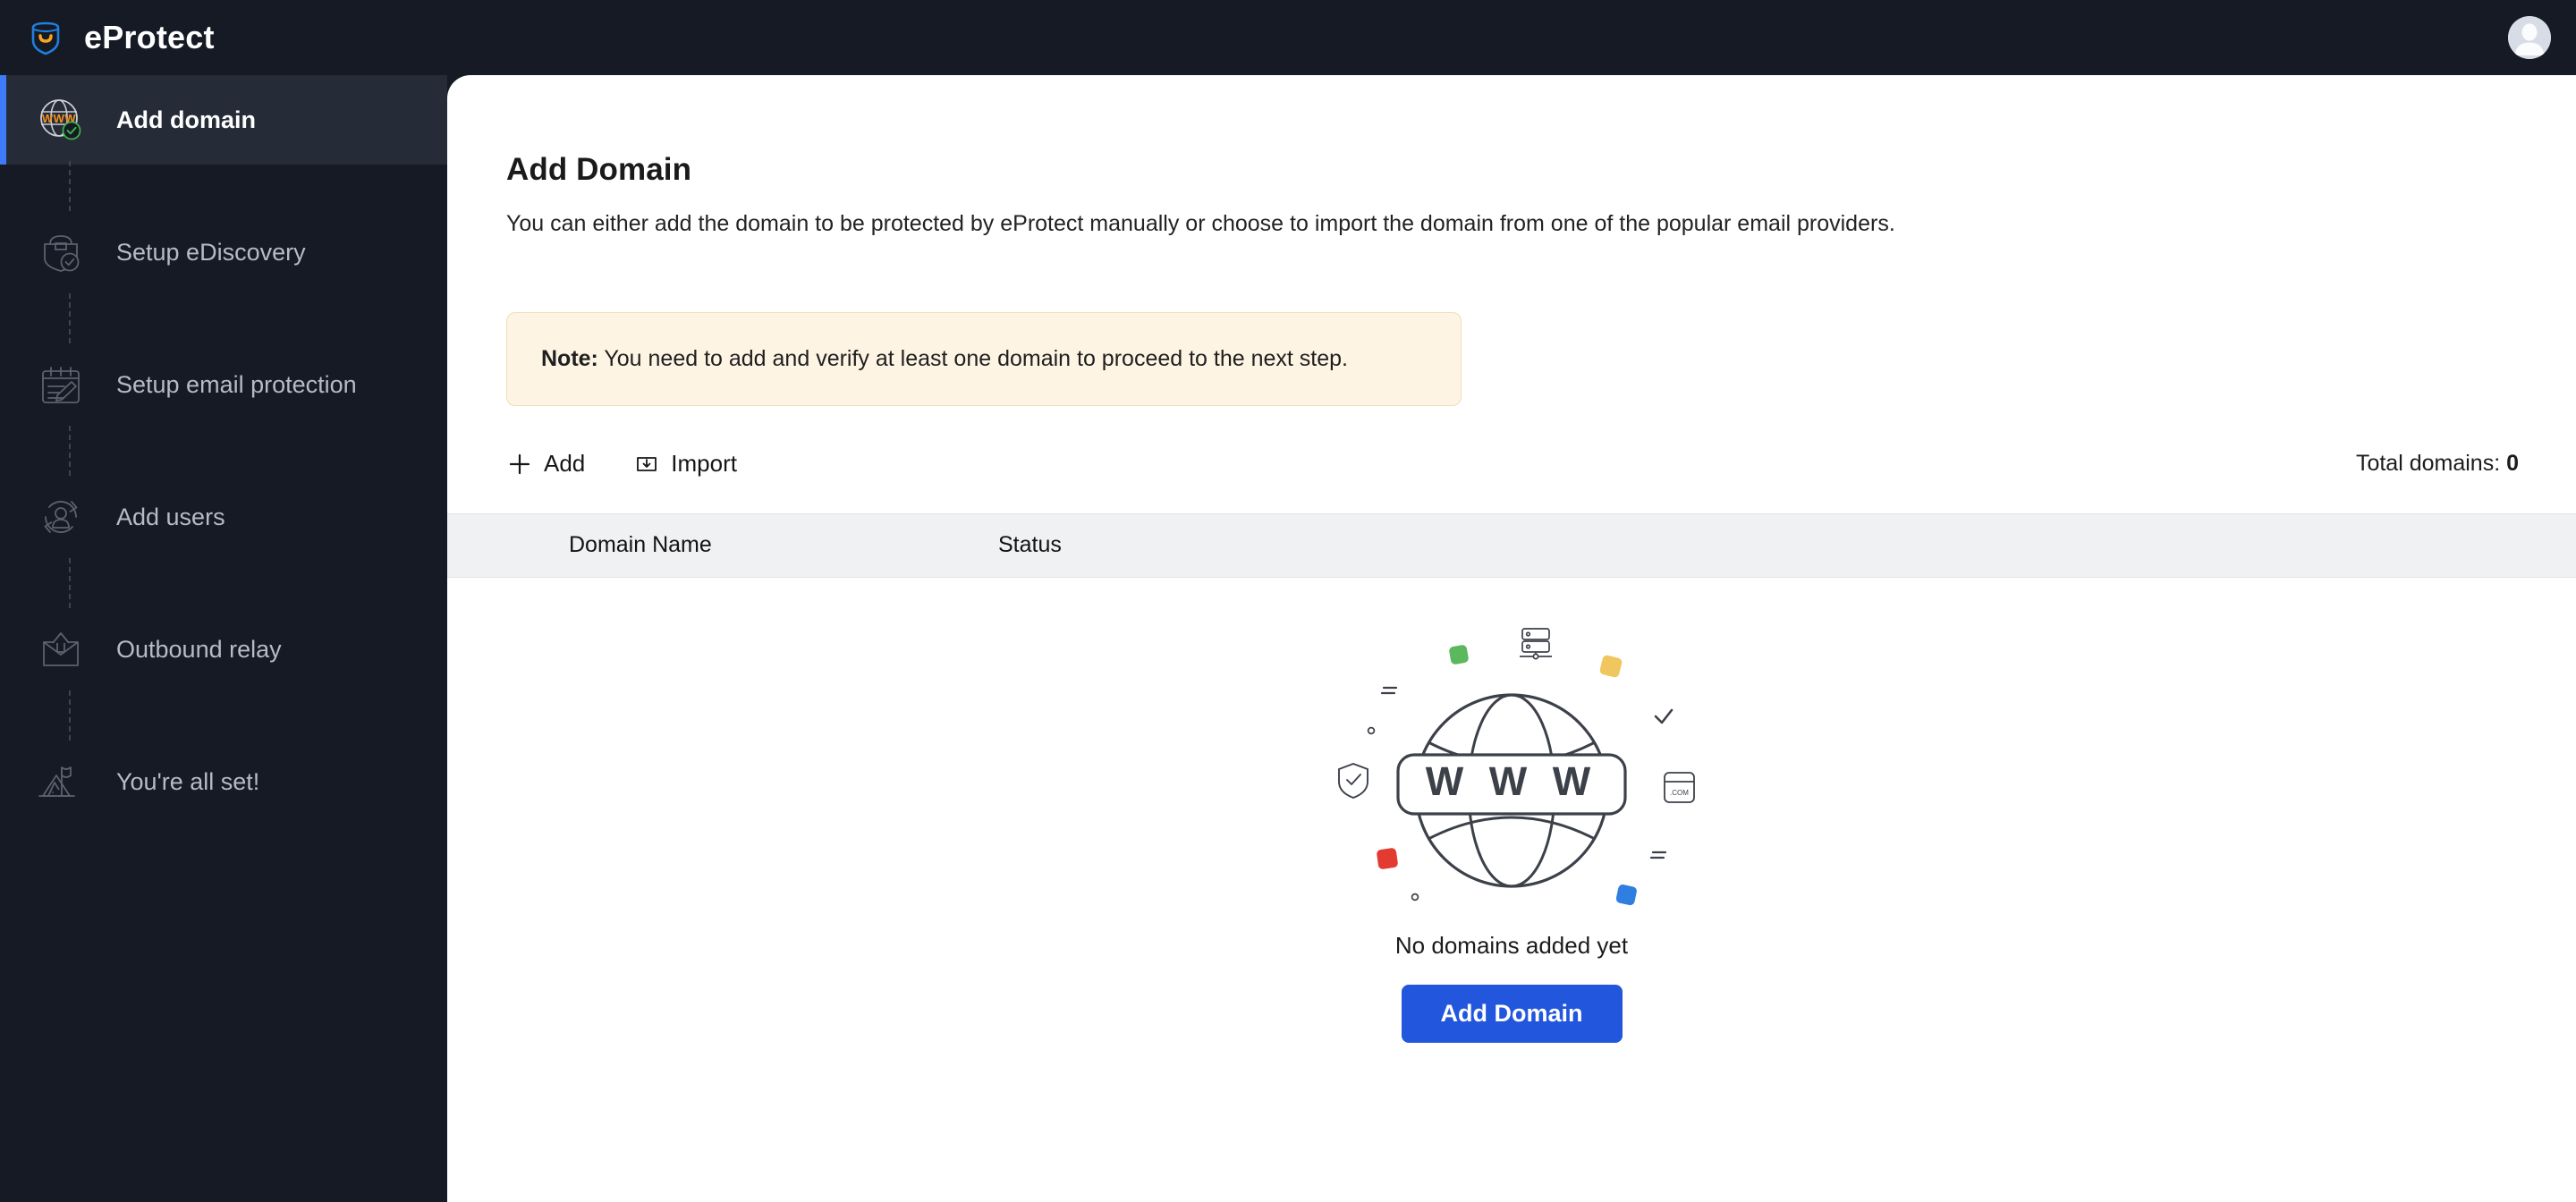 The height and width of the screenshot is (1202, 2576). Describe the element at coordinates (236, 384) in the screenshot. I see `sidebar-item-label: Setup email protection` at that location.